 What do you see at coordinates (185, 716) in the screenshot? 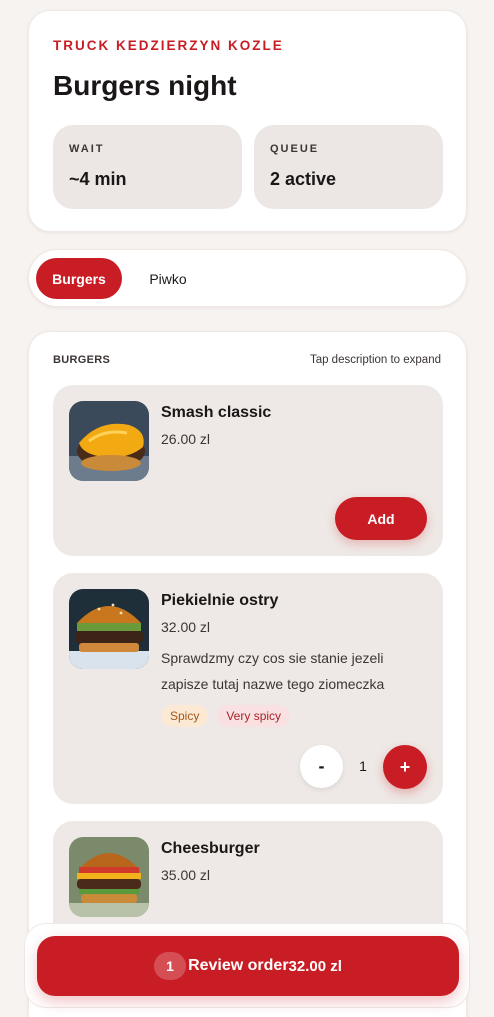
I see `tag-spicy: Spicy` at bounding box center [185, 716].